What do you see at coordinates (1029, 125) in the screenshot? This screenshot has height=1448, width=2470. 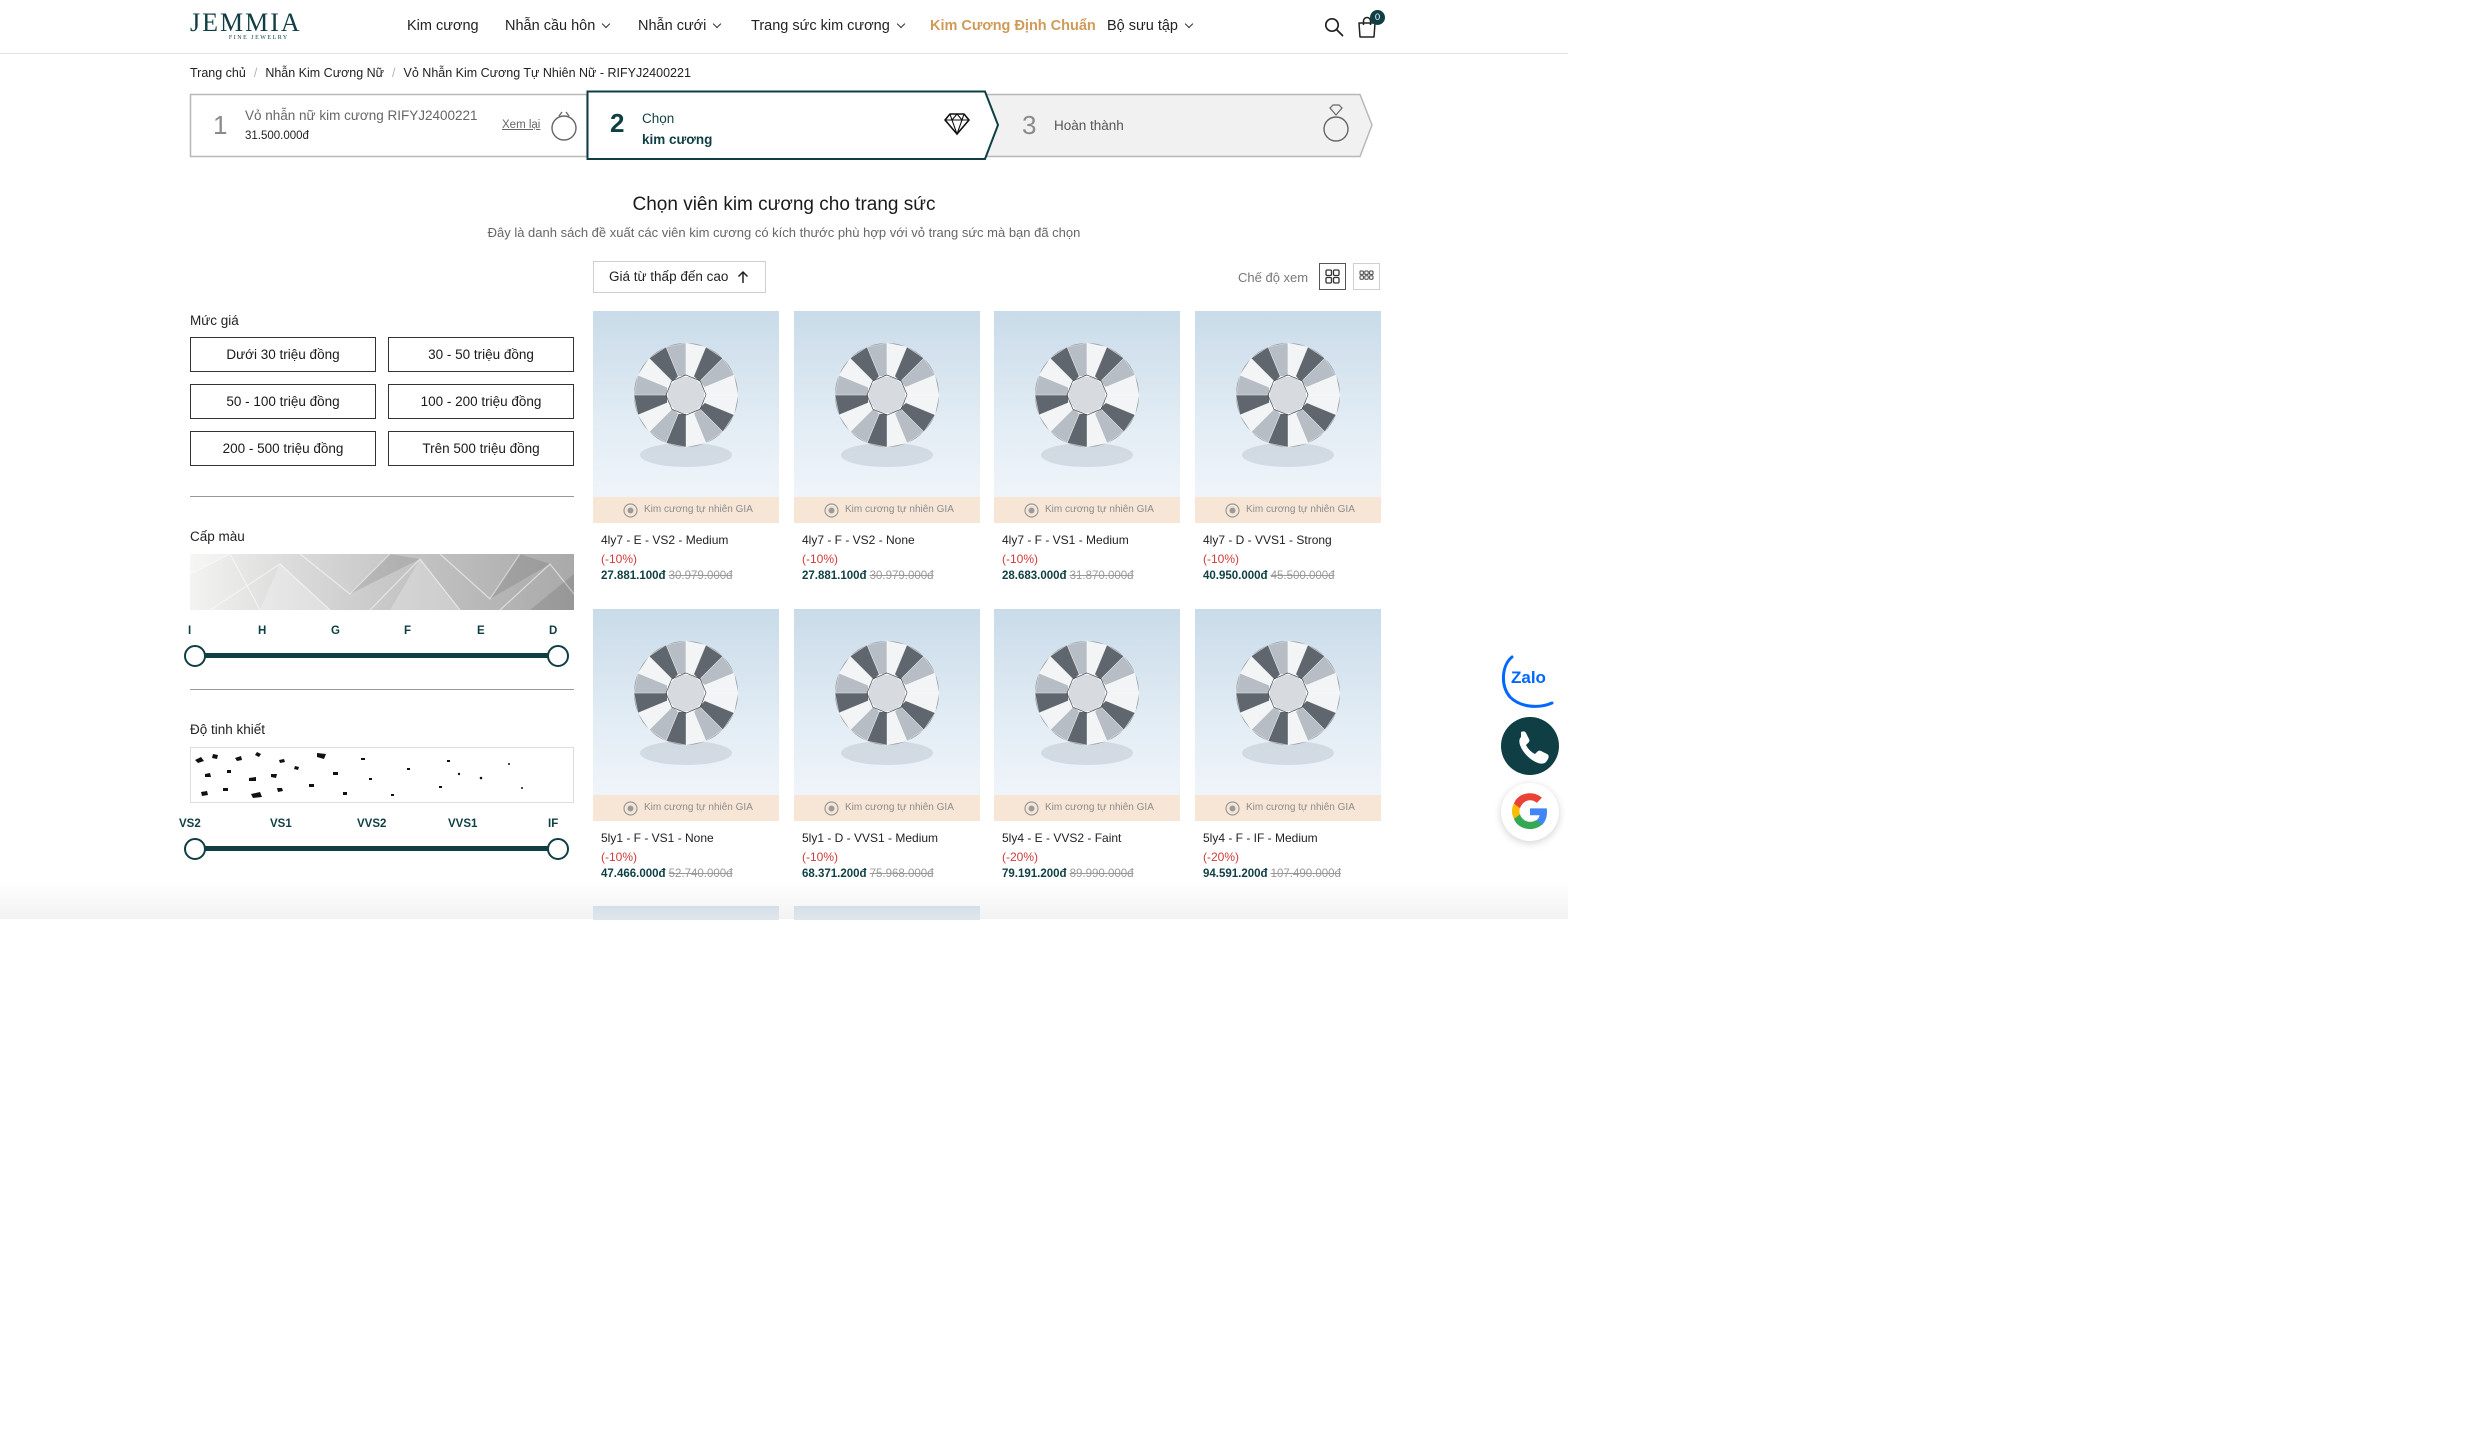 I see `step-3-number: 3` at bounding box center [1029, 125].